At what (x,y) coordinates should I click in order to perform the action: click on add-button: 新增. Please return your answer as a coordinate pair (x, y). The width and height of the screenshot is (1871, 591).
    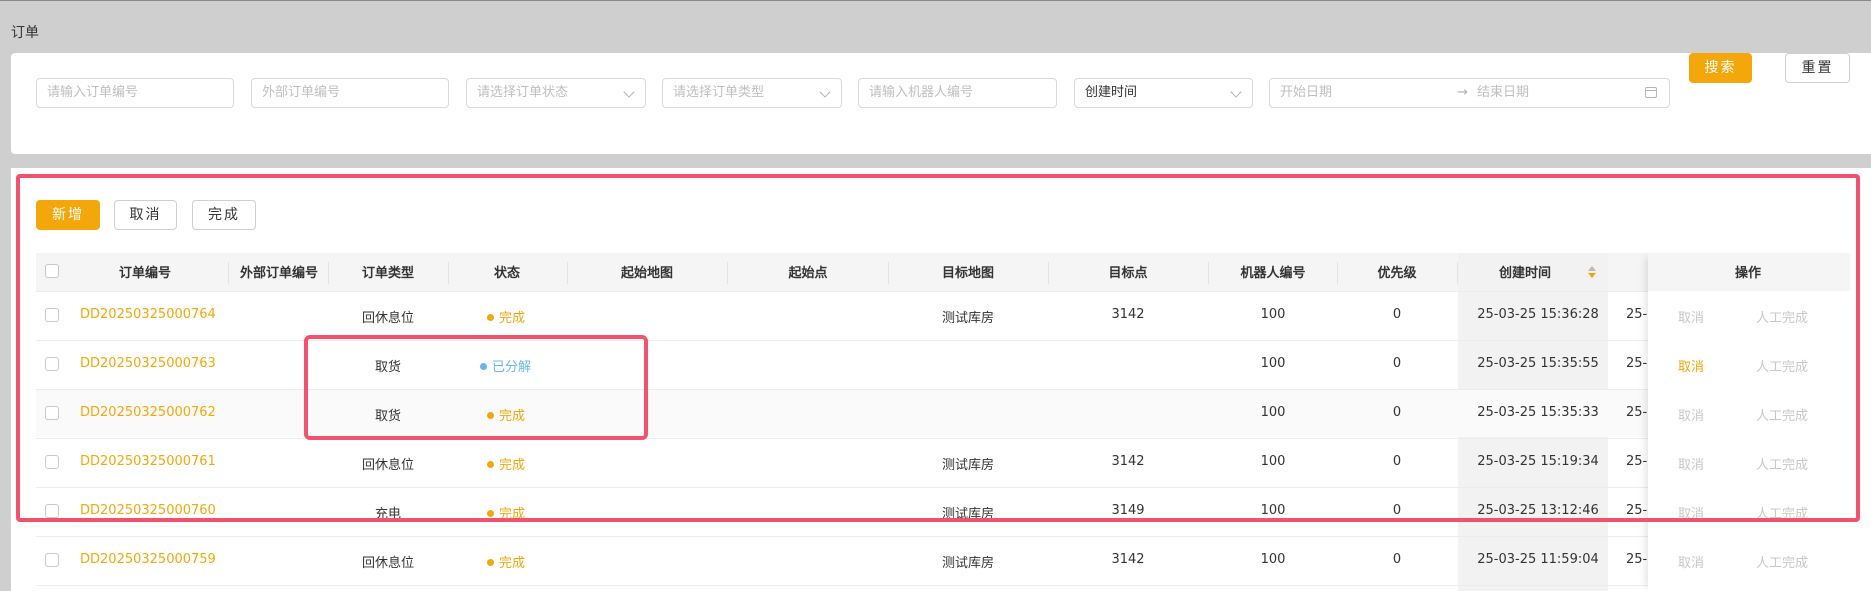
    Looking at the image, I should click on (68, 215).